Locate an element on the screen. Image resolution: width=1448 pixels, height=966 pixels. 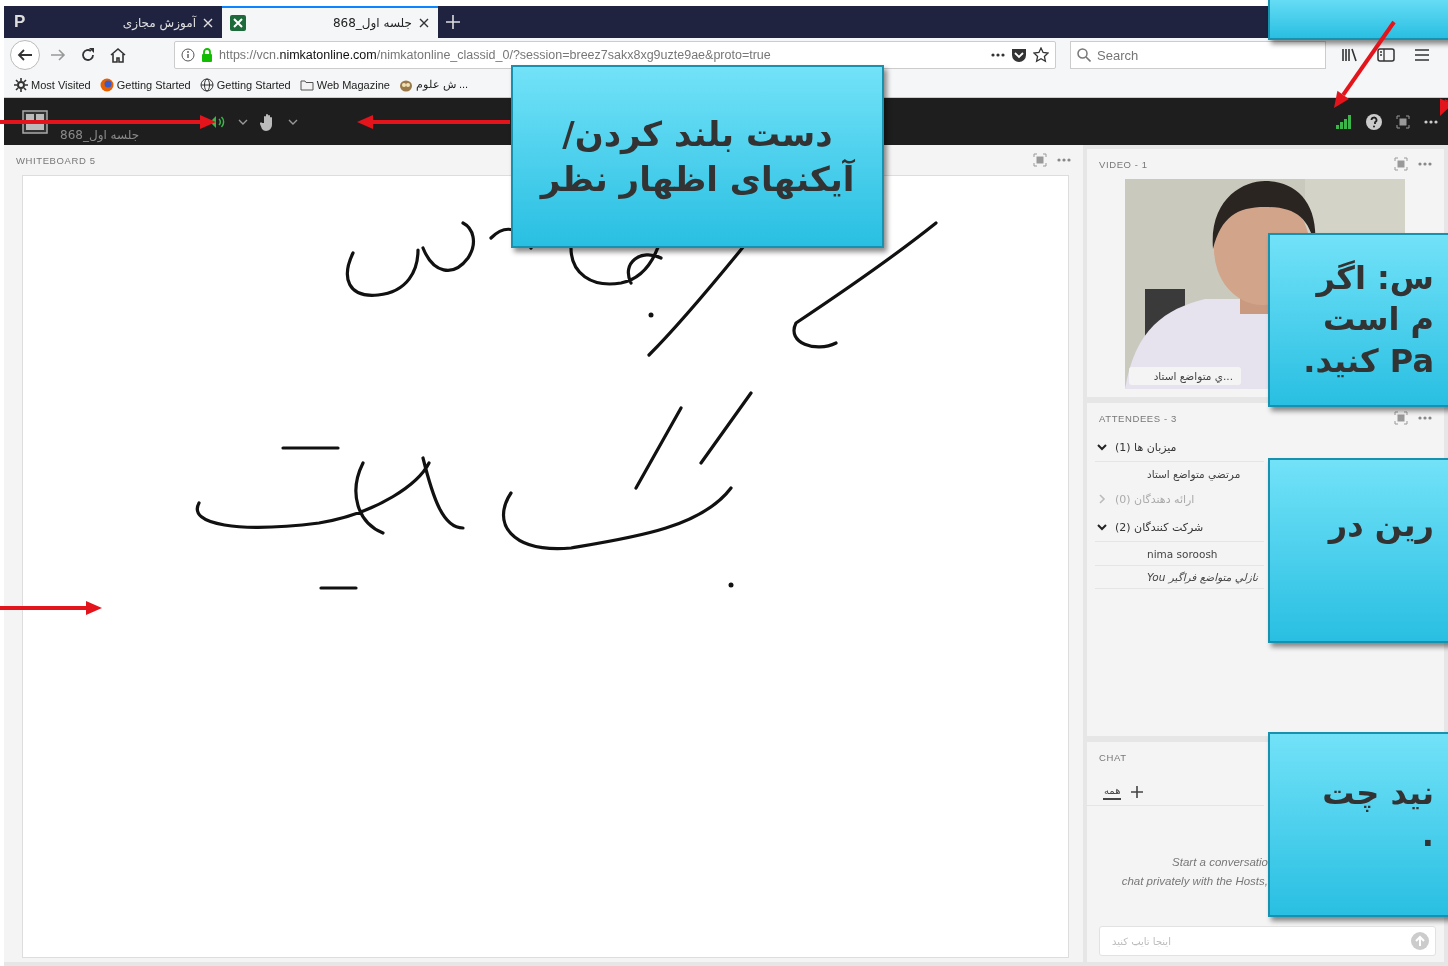
group-label: شرکت کنندگان (2) is located at coordinates (1159, 527).